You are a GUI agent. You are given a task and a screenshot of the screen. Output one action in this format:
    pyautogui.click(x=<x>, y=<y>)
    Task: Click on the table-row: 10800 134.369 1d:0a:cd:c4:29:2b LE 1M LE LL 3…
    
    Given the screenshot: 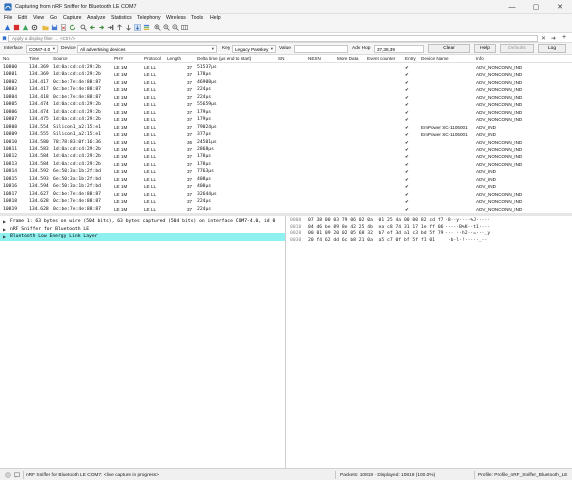 What is the action you would take?
    pyautogui.click(x=286, y=68)
    